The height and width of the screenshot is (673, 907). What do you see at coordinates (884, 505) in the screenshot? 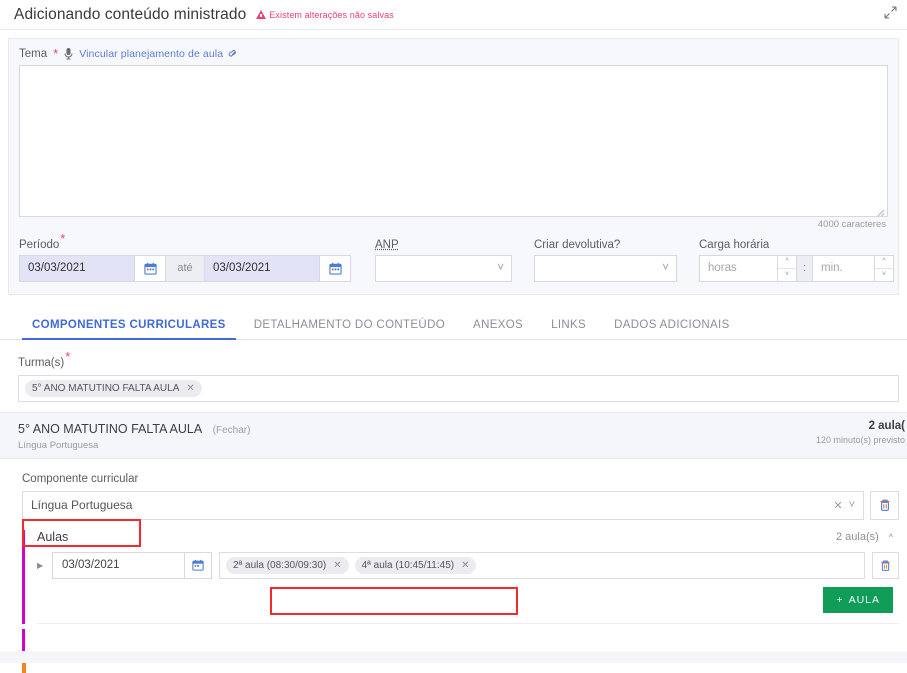
I see `componente-curricular-delete-button` at bounding box center [884, 505].